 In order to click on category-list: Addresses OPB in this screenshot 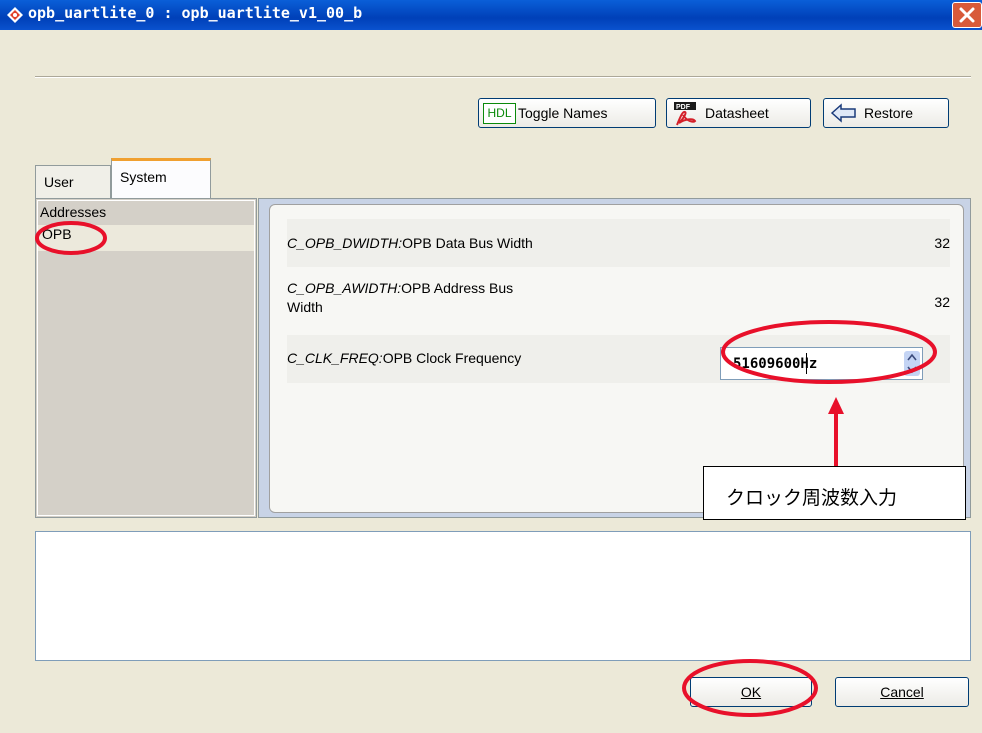, I will do `click(146, 358)`.